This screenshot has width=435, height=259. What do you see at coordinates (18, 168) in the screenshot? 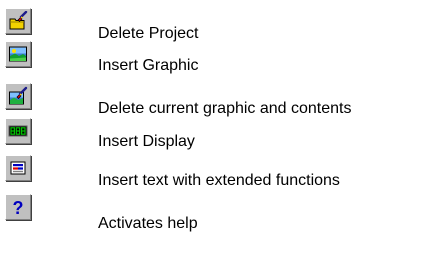
I see `insert-text-icon` at bounding box center [18, 168].